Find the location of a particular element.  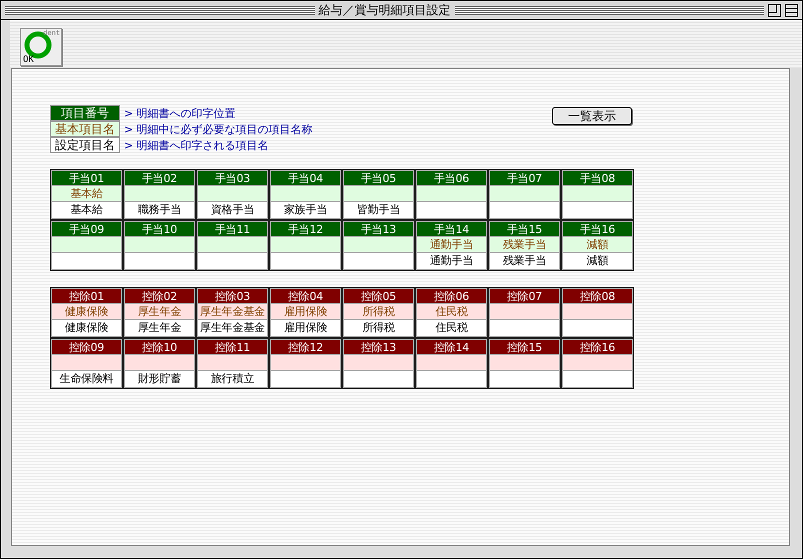

base-name-cell: 厚生年金基金 is located at coordinates (232, 312).